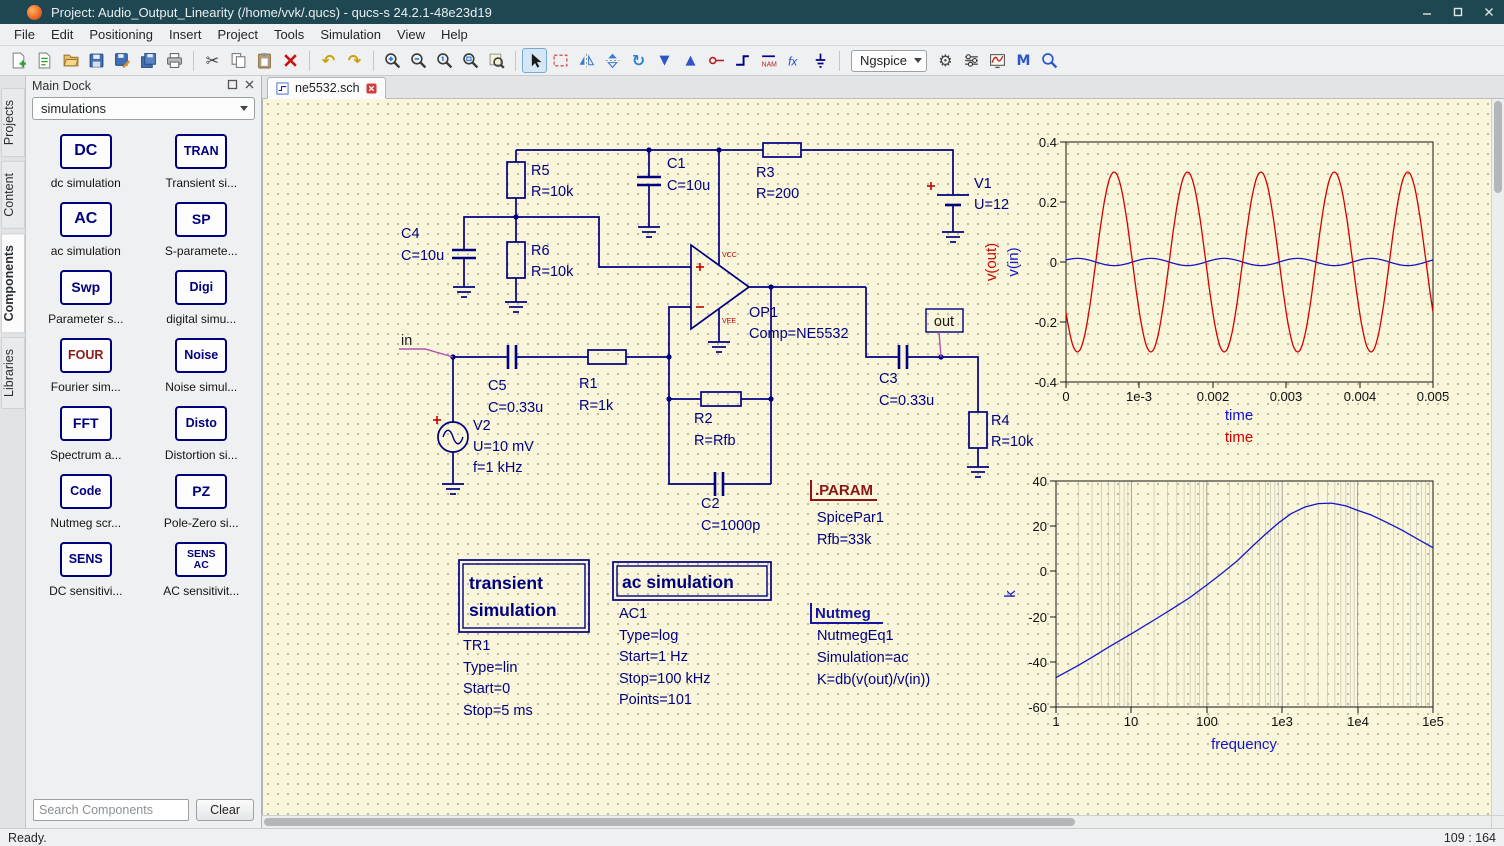 The height and width of the screenshot is (846, 1504). I want to click on spice-param-block: .PARAM SpicePar1 Rfb=33k, so click(847, 514).